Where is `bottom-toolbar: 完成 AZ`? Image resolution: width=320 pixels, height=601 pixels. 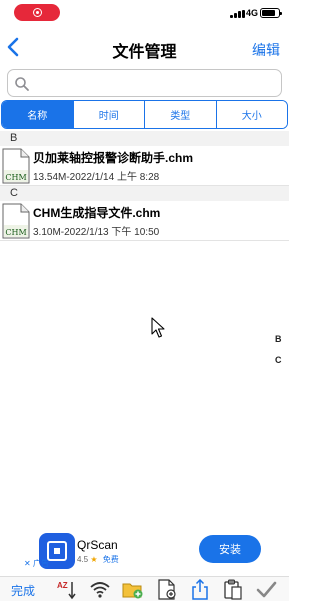
bottom-toolbar: 完成 AZ is located at coordinates (144, 588).